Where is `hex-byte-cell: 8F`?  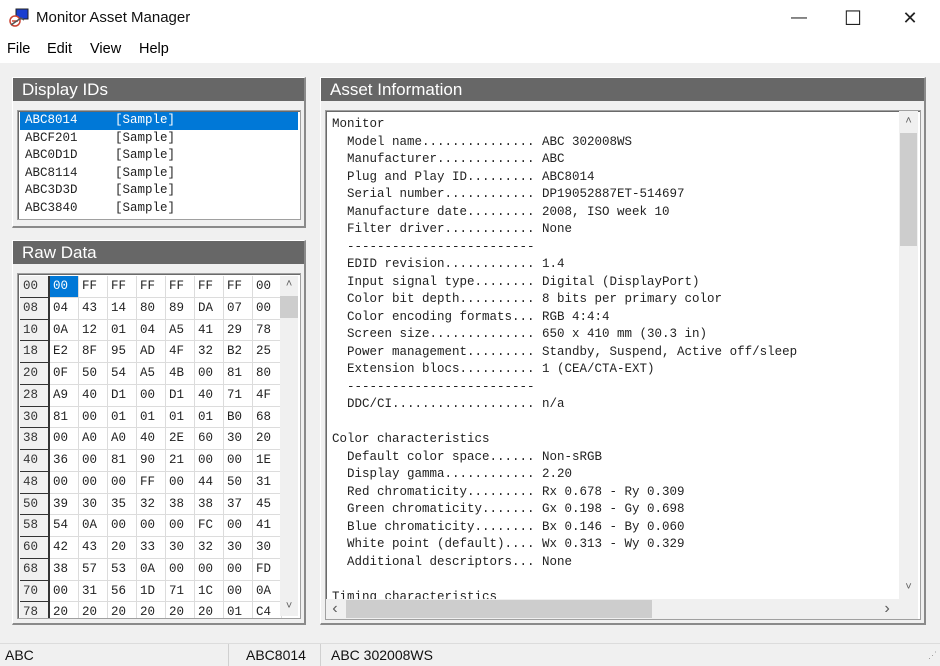
hex-byte-cell: 8F is located at coordinates (93, 352).